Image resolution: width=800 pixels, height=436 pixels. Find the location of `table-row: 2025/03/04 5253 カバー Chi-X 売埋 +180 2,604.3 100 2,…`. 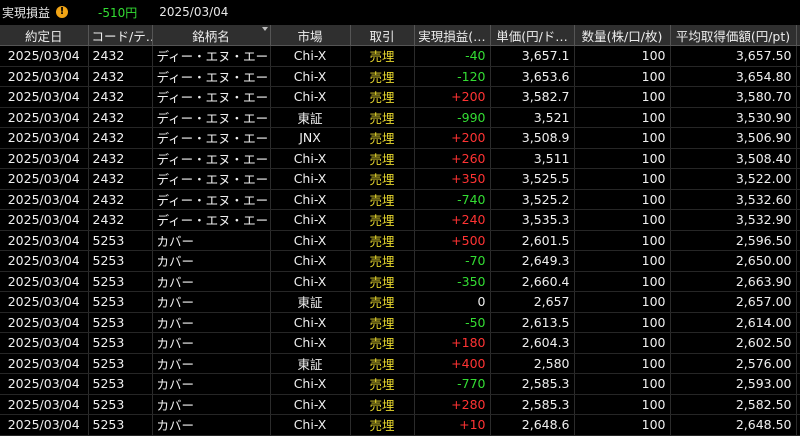

table-row: 2025/03/04 5253 カバー Chi-X 売埋 +180 2,604.3 100 2,… is located at coordinates (400, 343).